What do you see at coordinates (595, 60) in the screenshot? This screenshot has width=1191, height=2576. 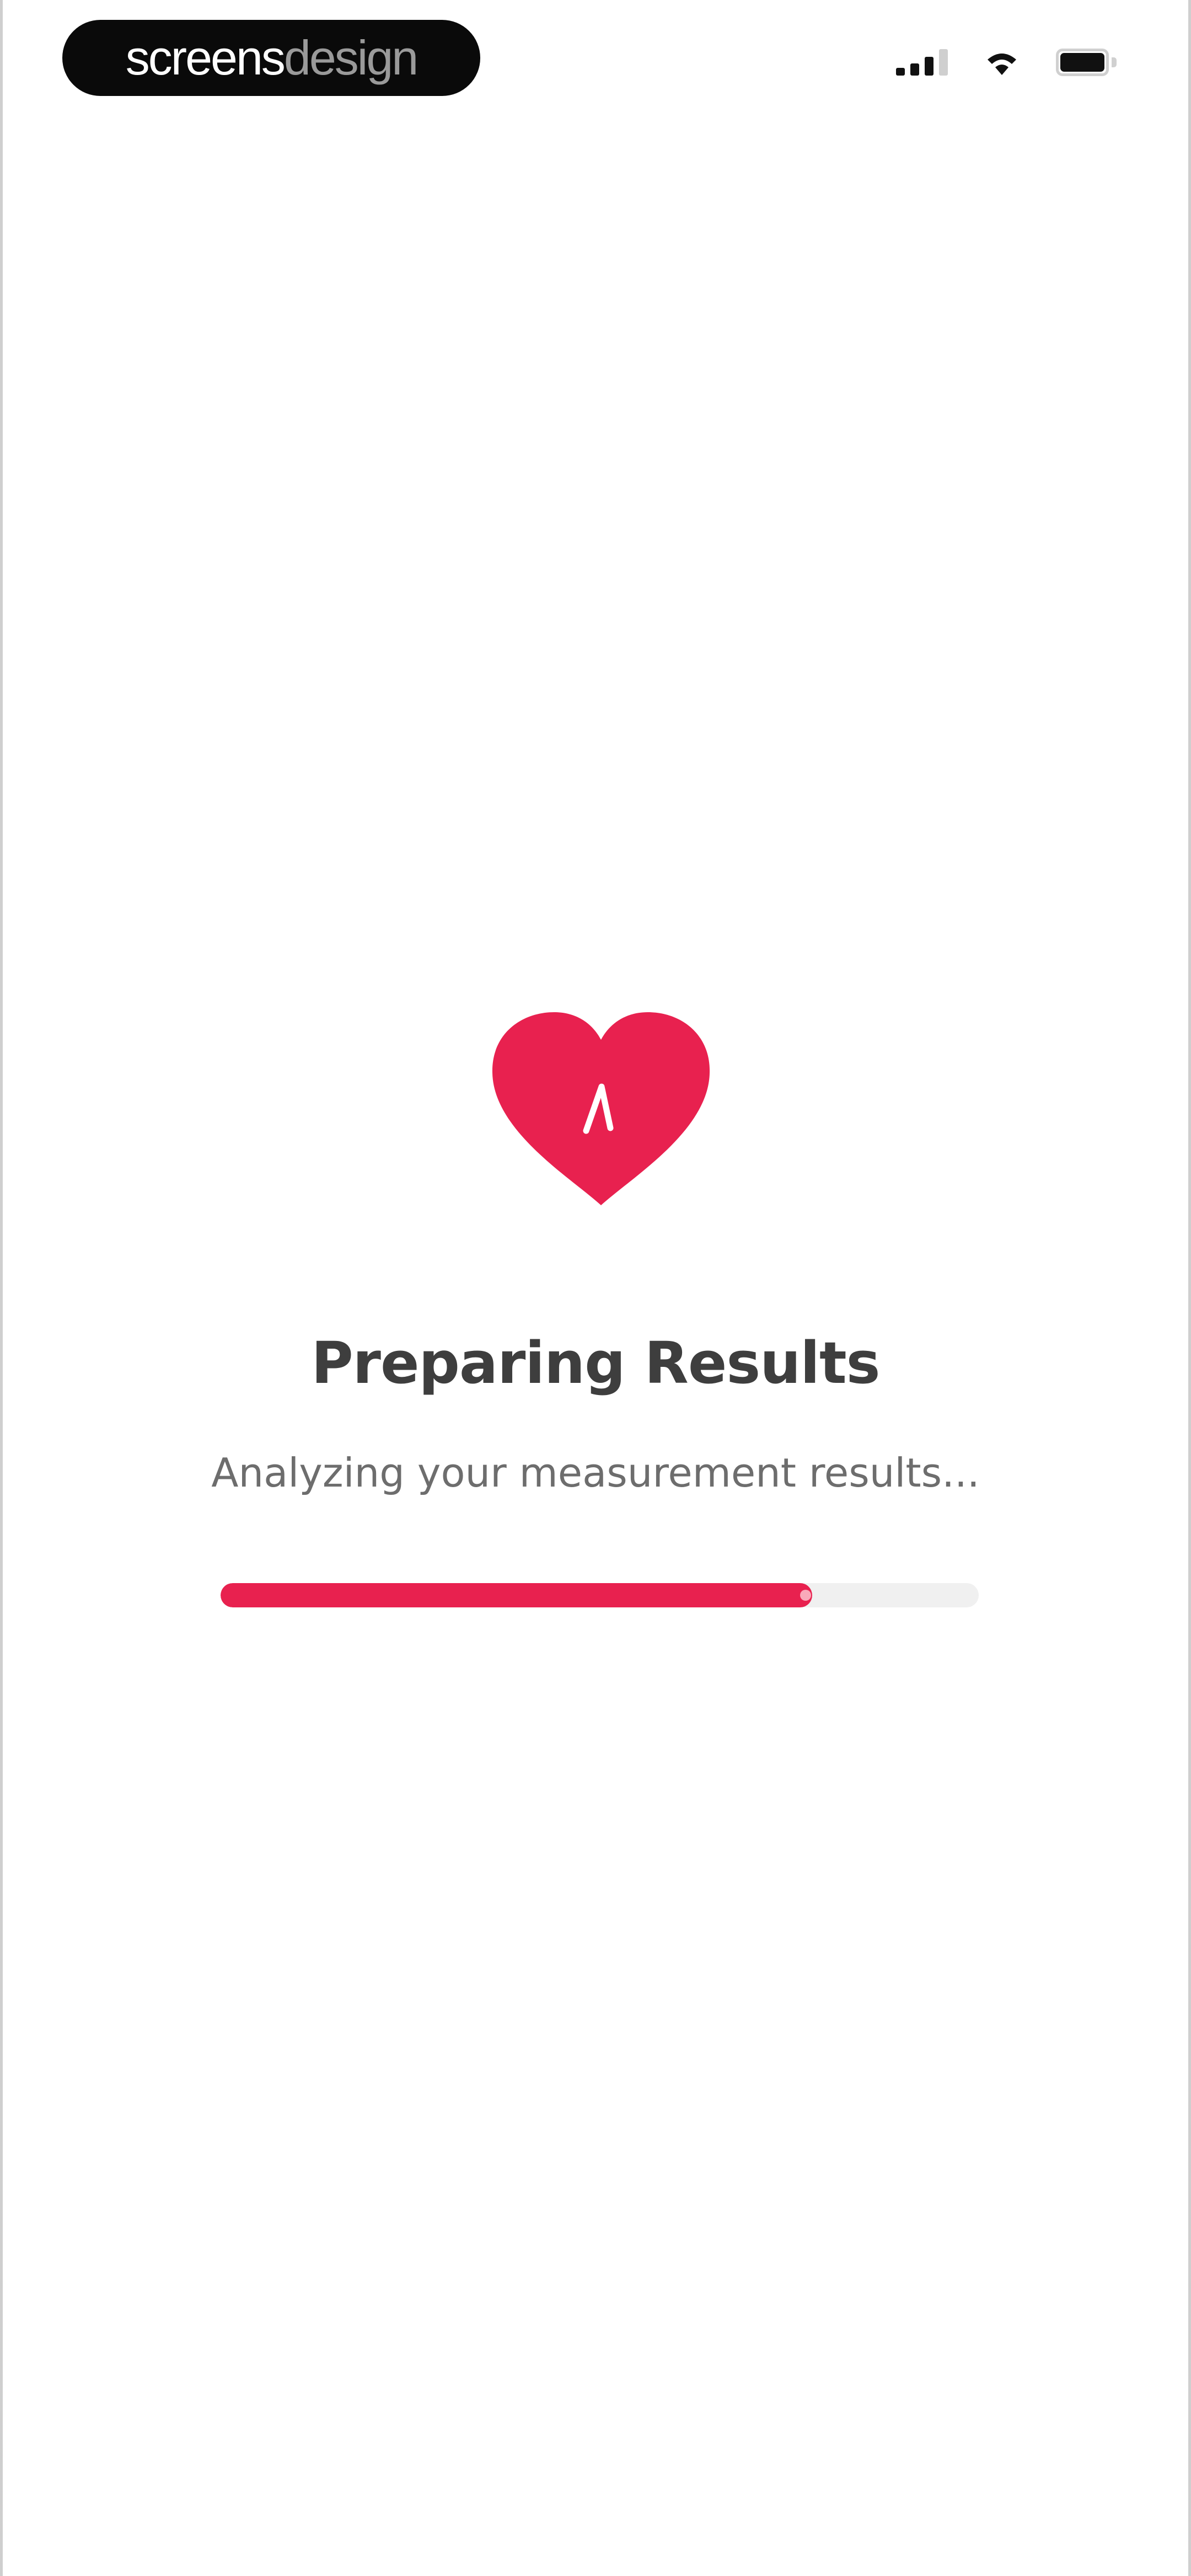 I see `status-bar: screens design` at bounding box center [595, 60].